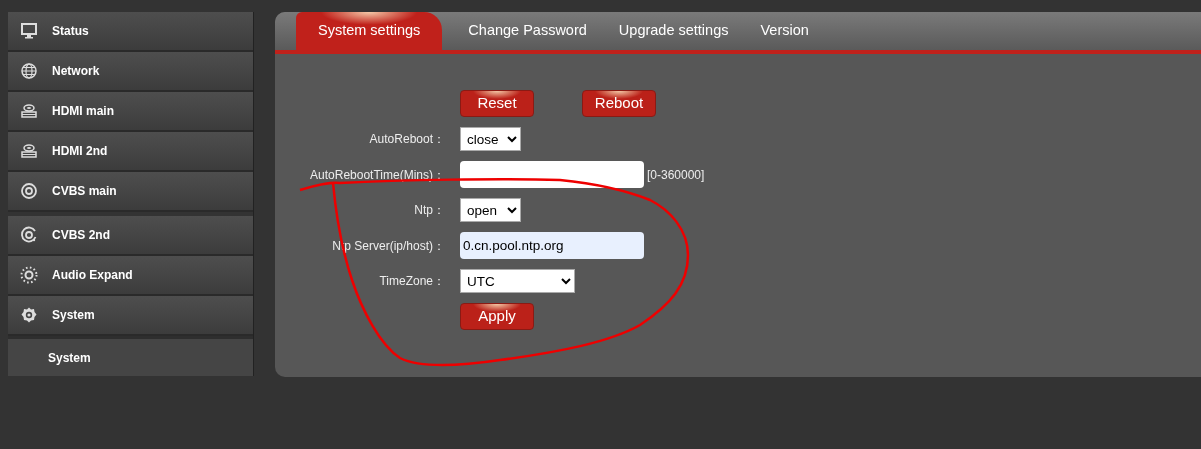  Describe the element at coordinates (130, 32) in the screenshot. I see `sidebar-item: Status` at that location.